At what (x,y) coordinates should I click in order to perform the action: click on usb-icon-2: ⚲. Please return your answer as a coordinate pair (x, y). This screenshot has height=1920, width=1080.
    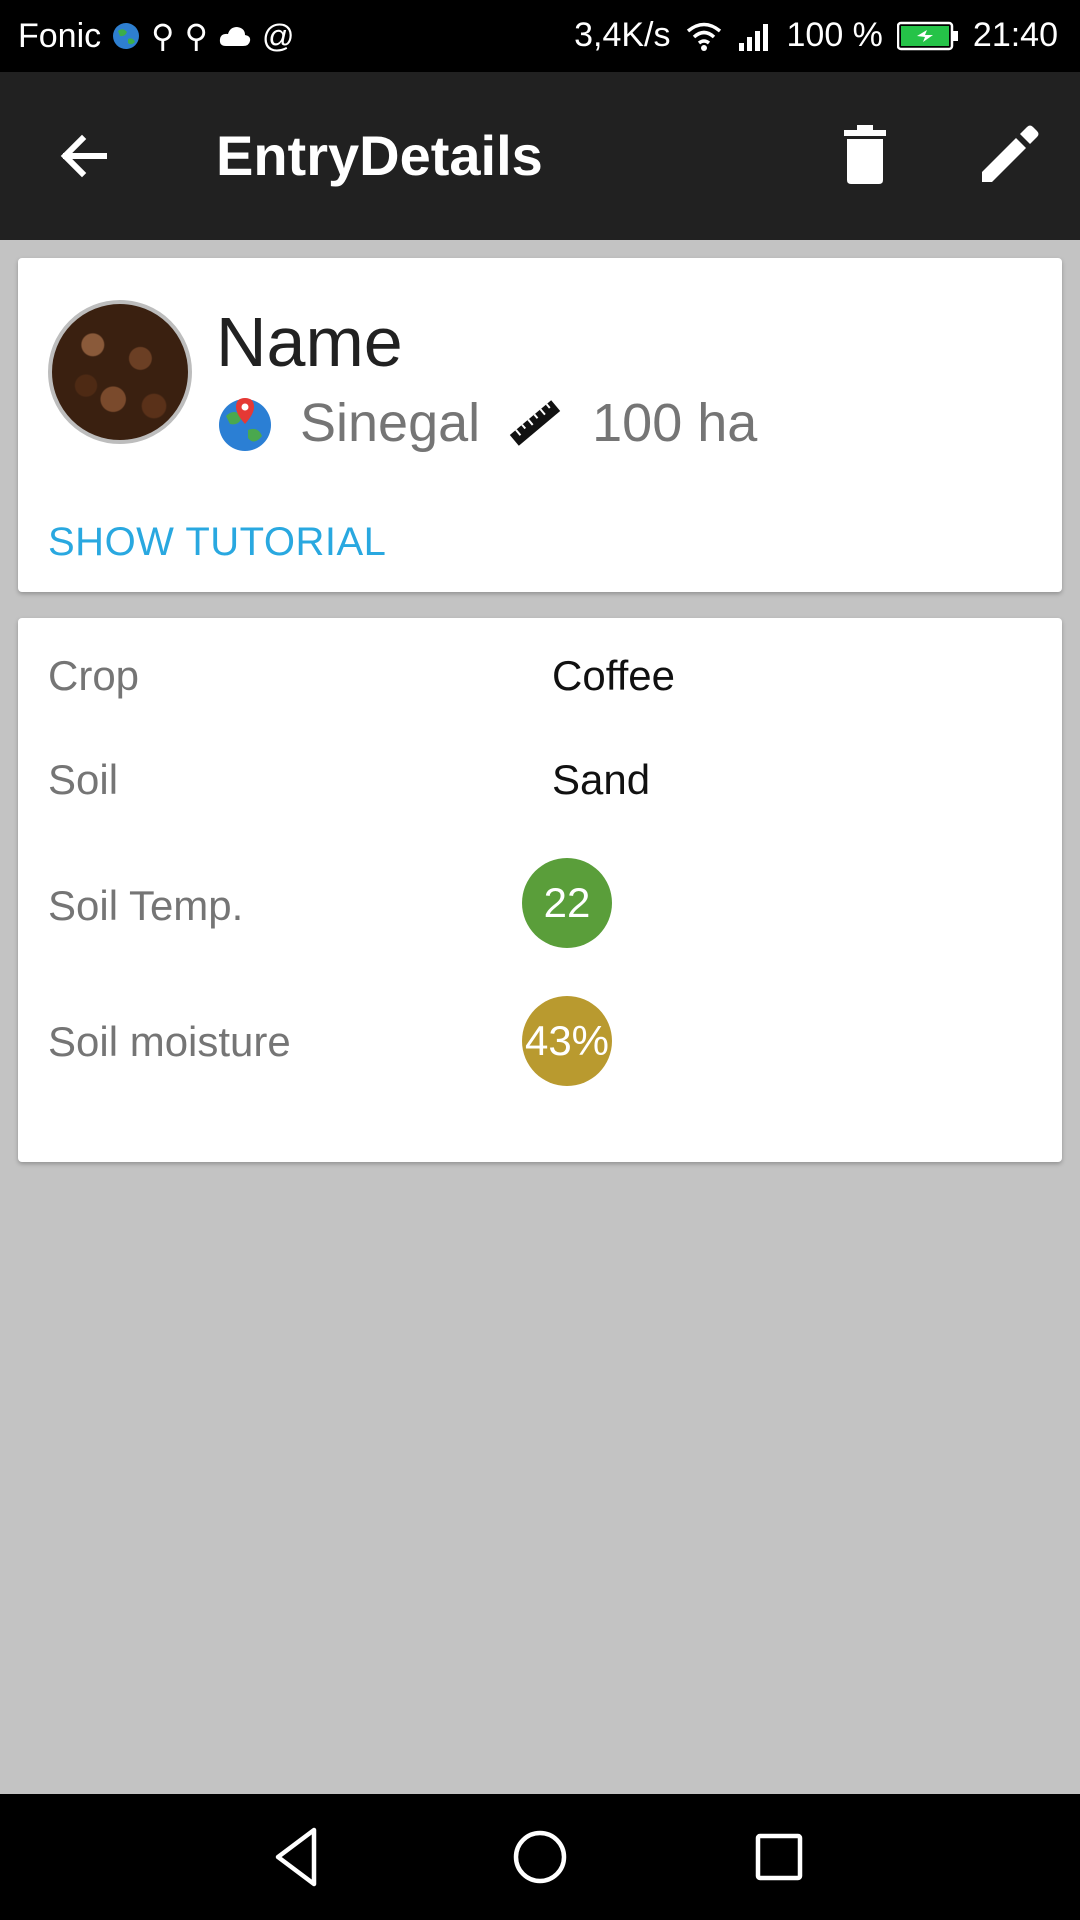
    Looking at the image, I should click on (196, 36).